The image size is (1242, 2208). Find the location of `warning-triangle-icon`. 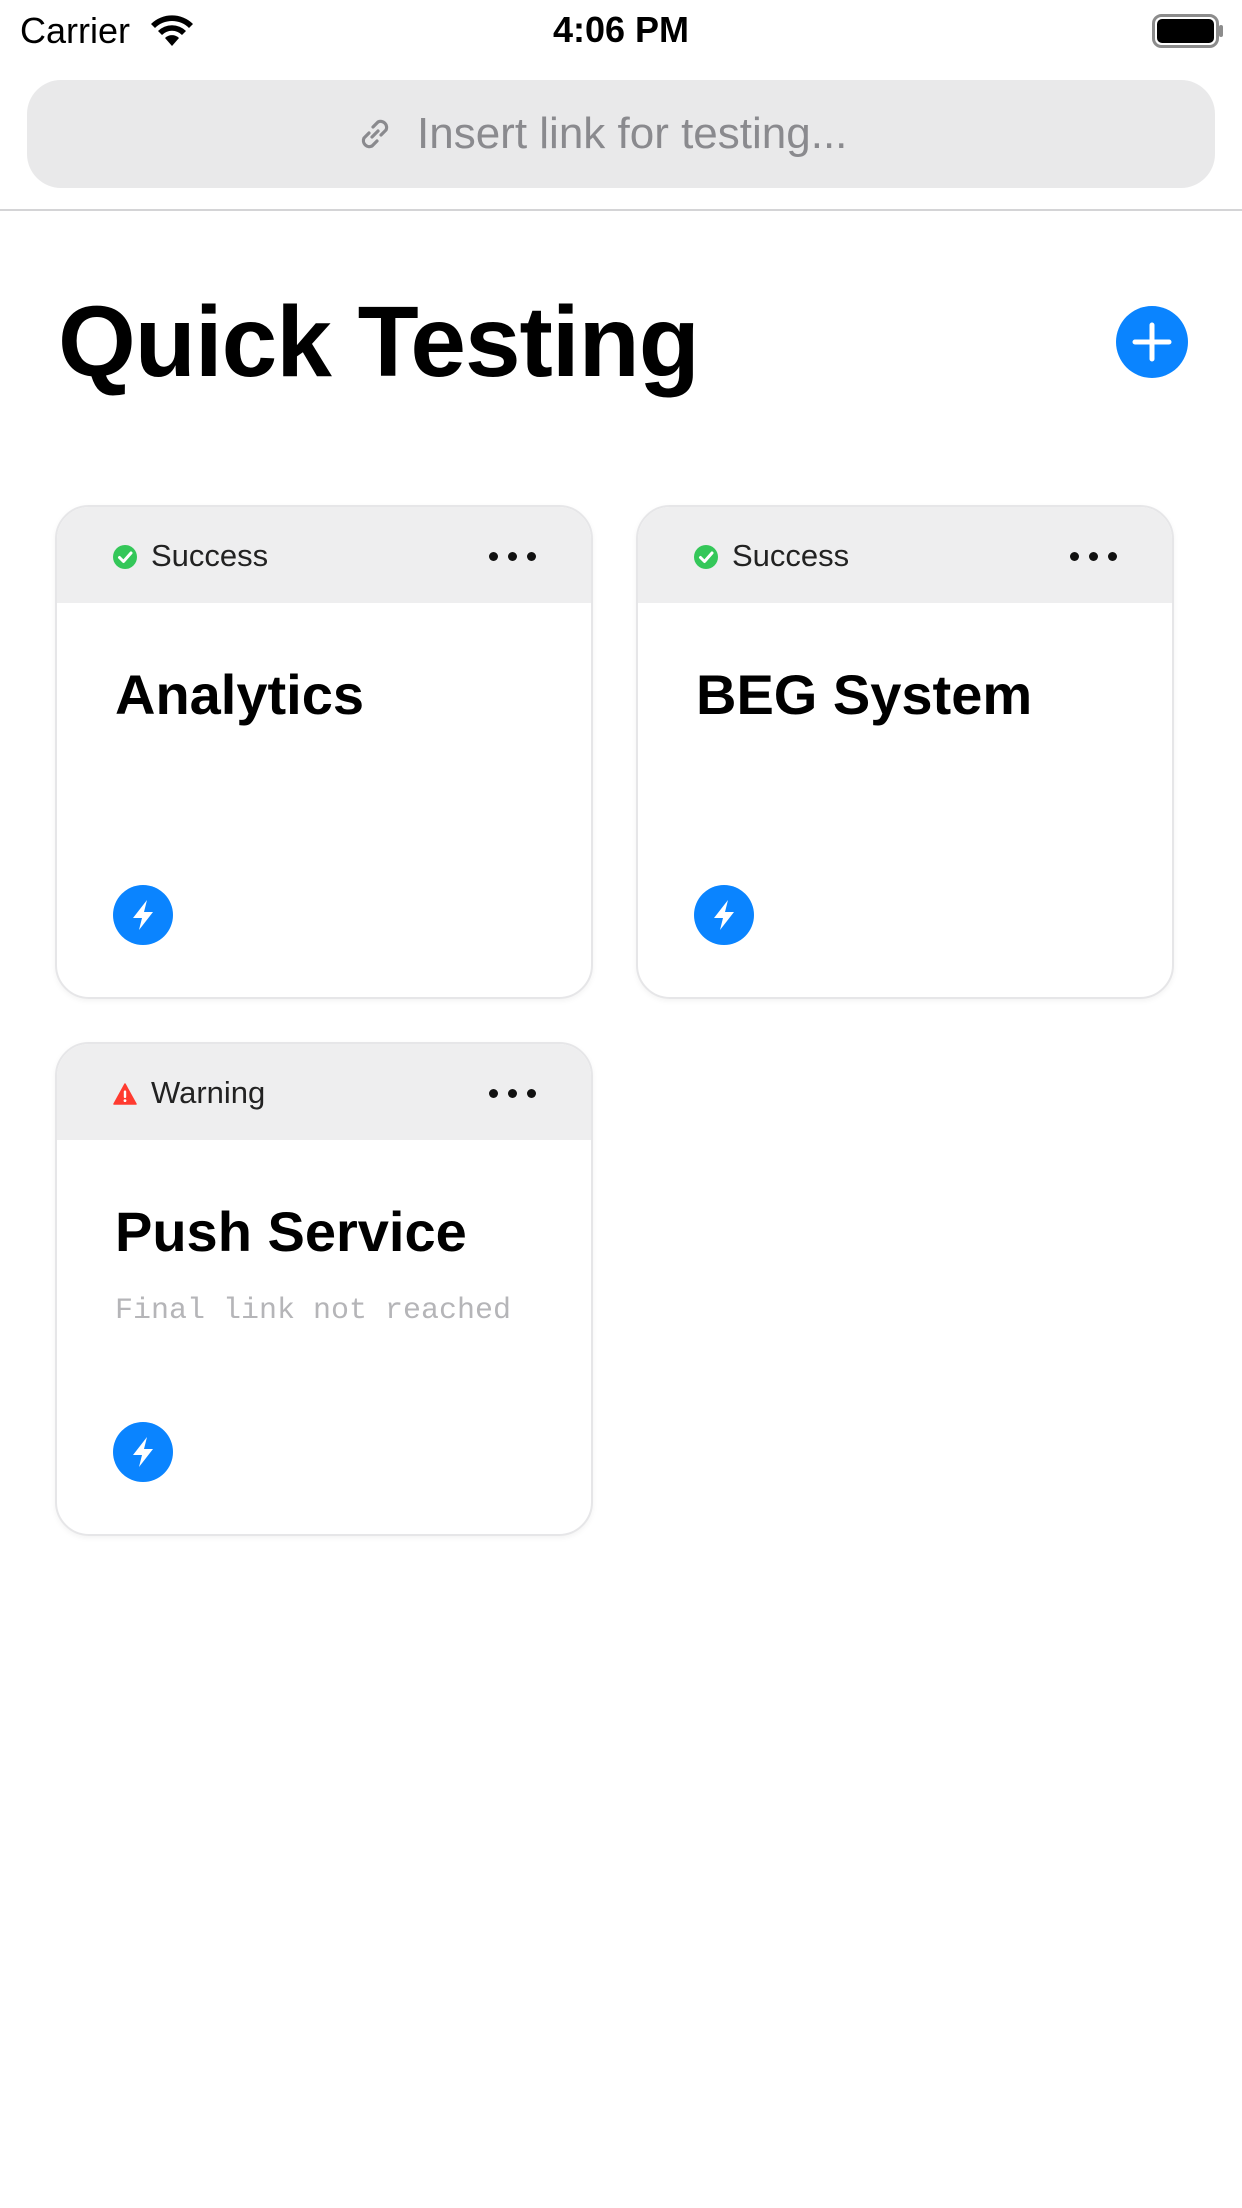

warning-triangle-icon is located at coordinates (125, 1094).